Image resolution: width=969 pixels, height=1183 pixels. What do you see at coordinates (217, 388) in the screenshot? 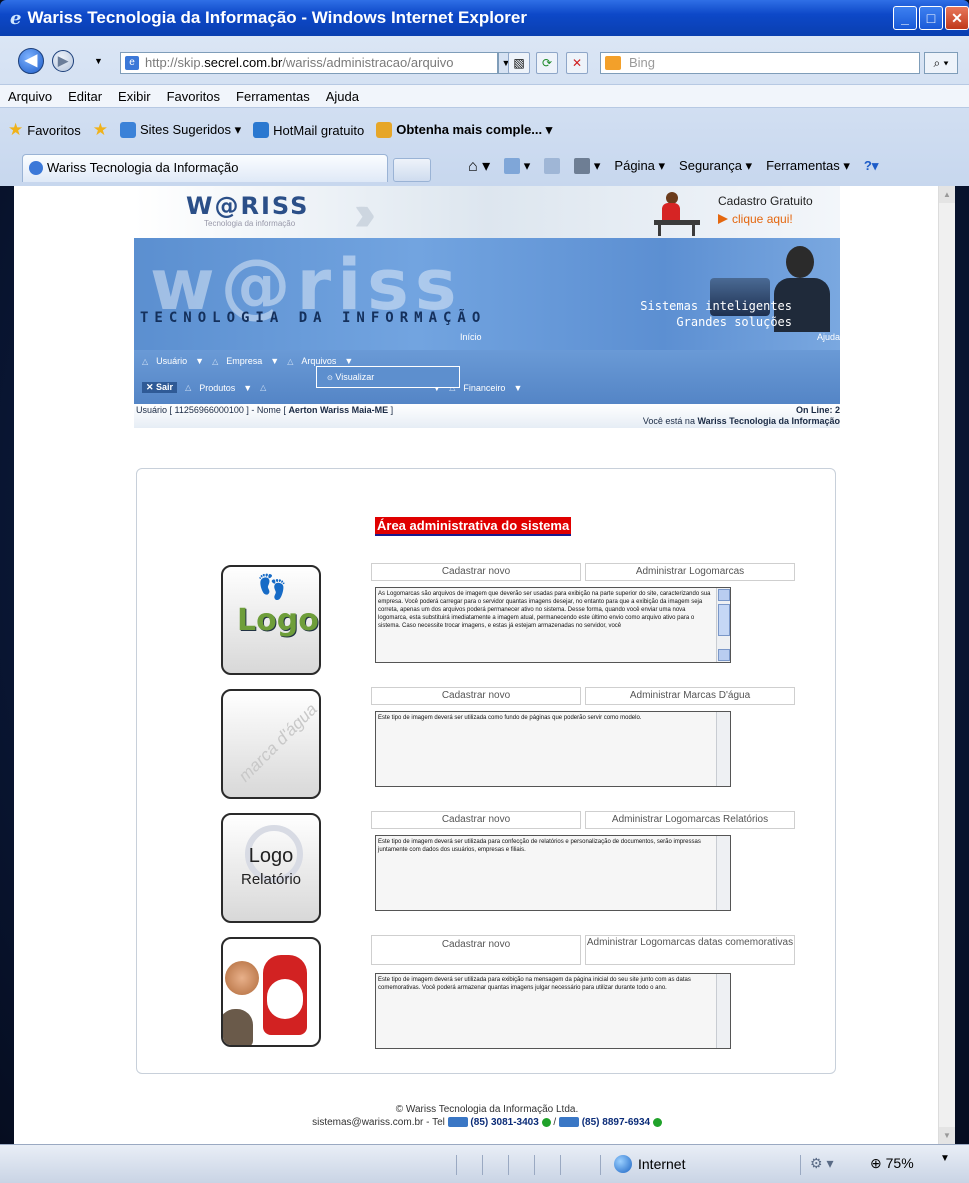
I see `menu-produtos: Produtos` at bounding box center [217, 388].